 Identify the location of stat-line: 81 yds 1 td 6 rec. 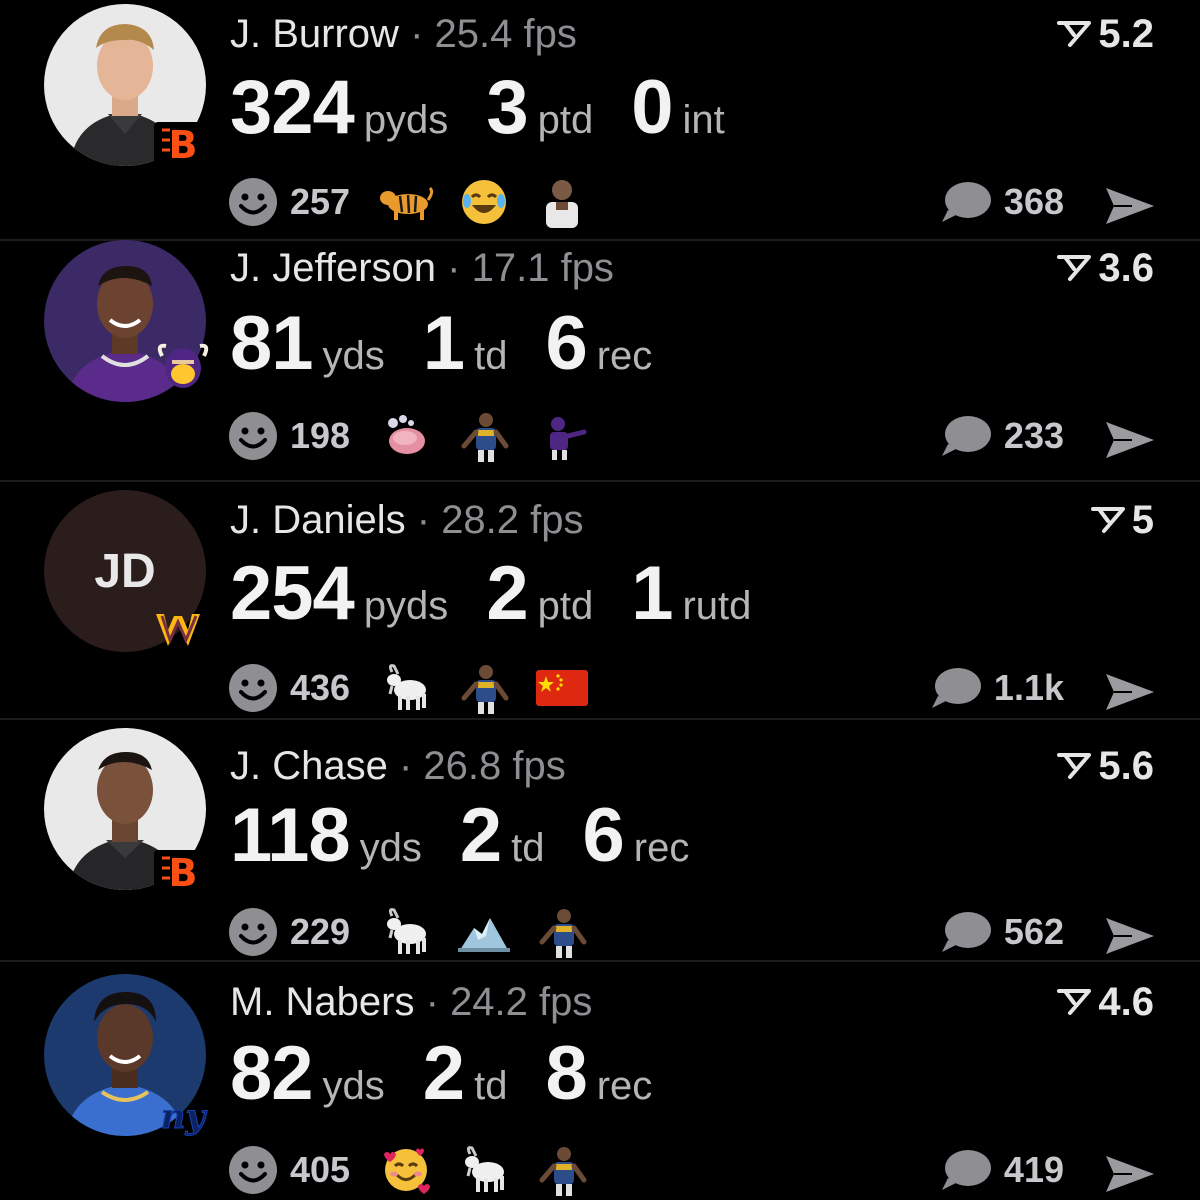
(460, 344).